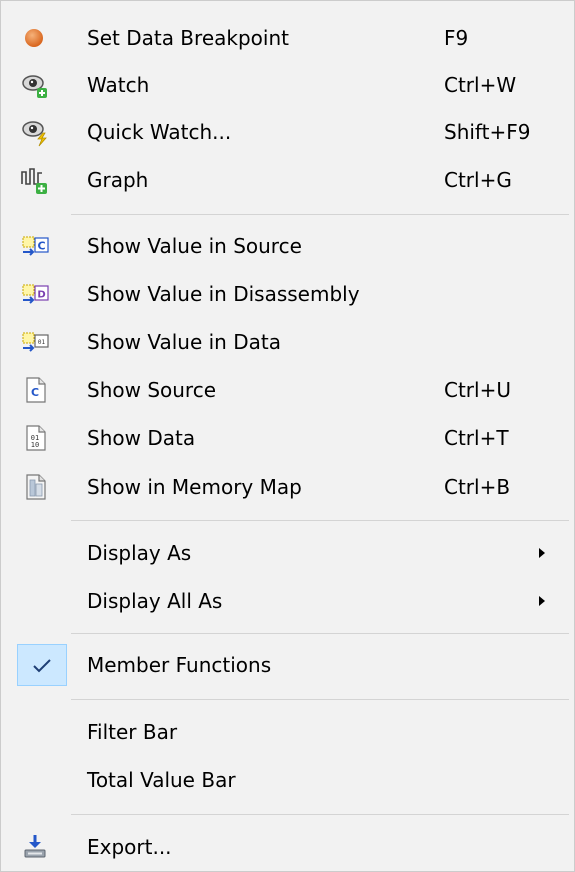 The image size is (575, 872). I want to click on menu-item-show-data: 01 10 Show Data Ctrl+T, so click(287, 438).